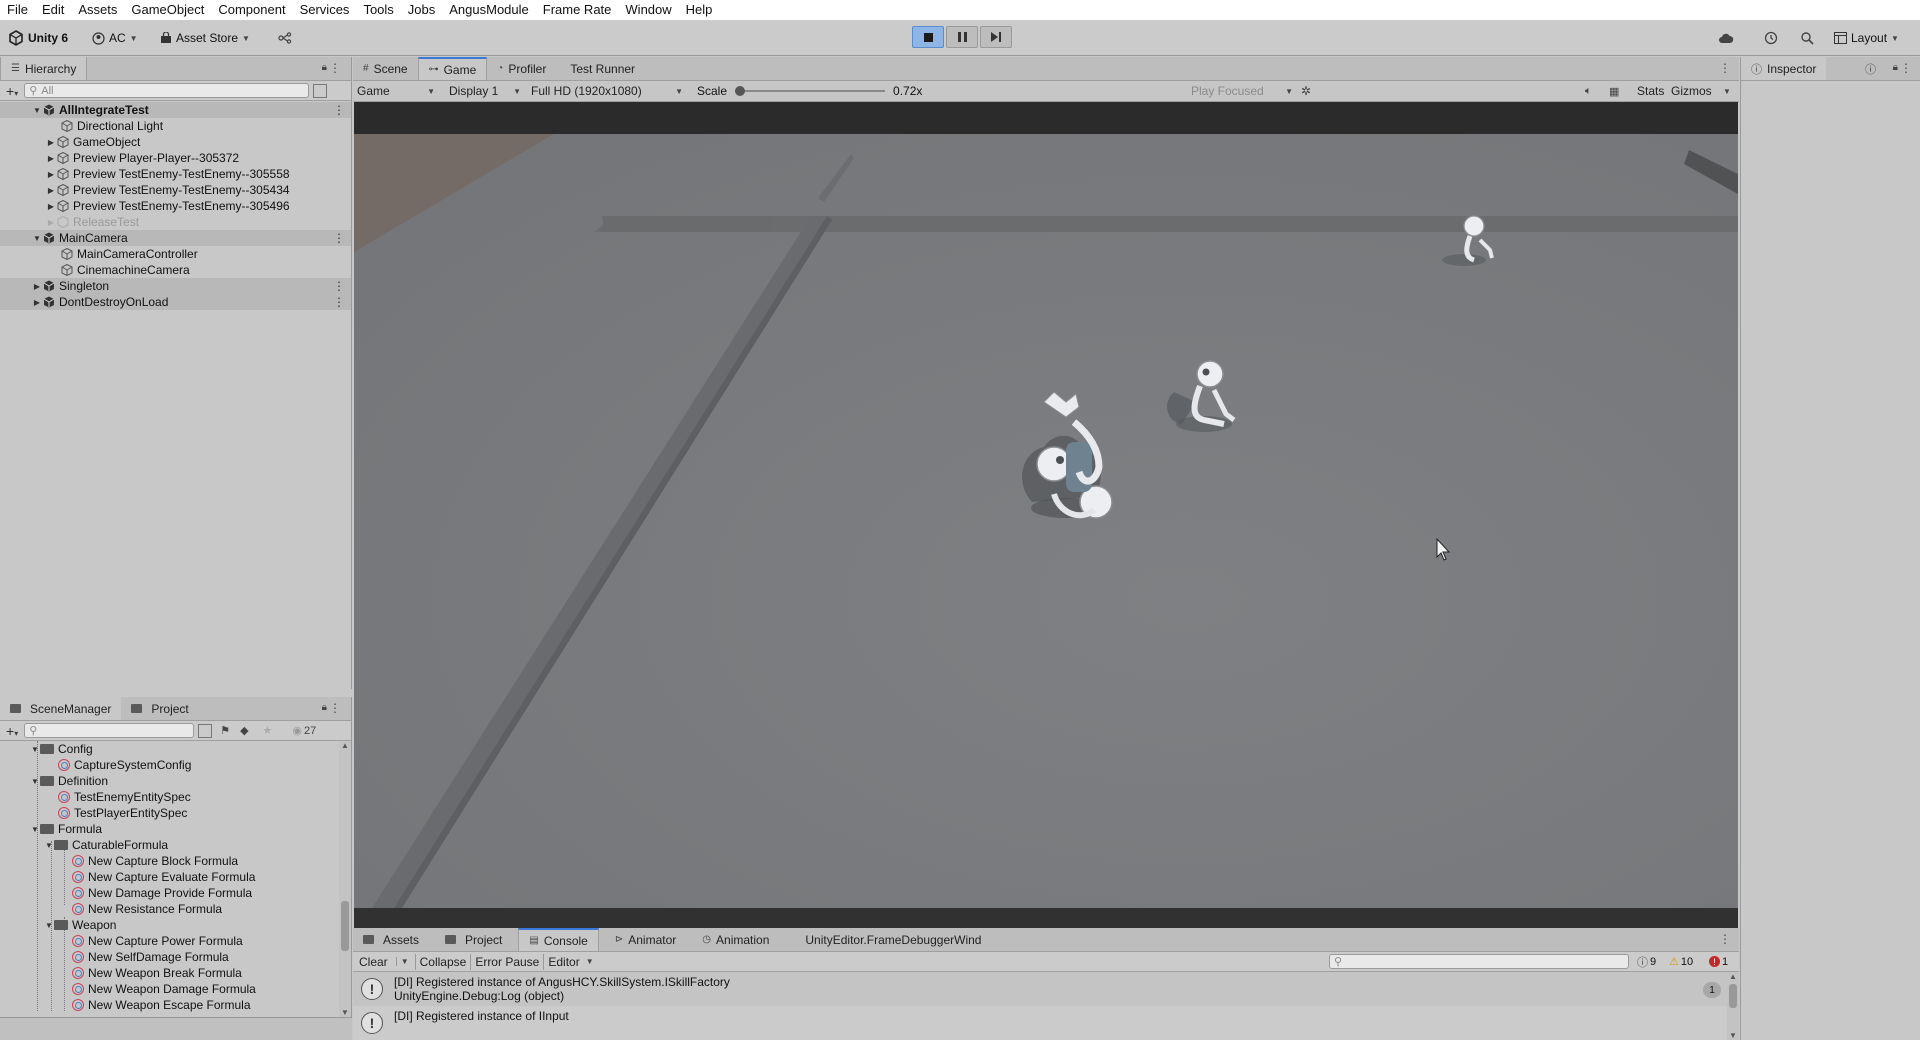  I want to click on project-asset-item: New Weapon Damage Formula, so click(169, 989).